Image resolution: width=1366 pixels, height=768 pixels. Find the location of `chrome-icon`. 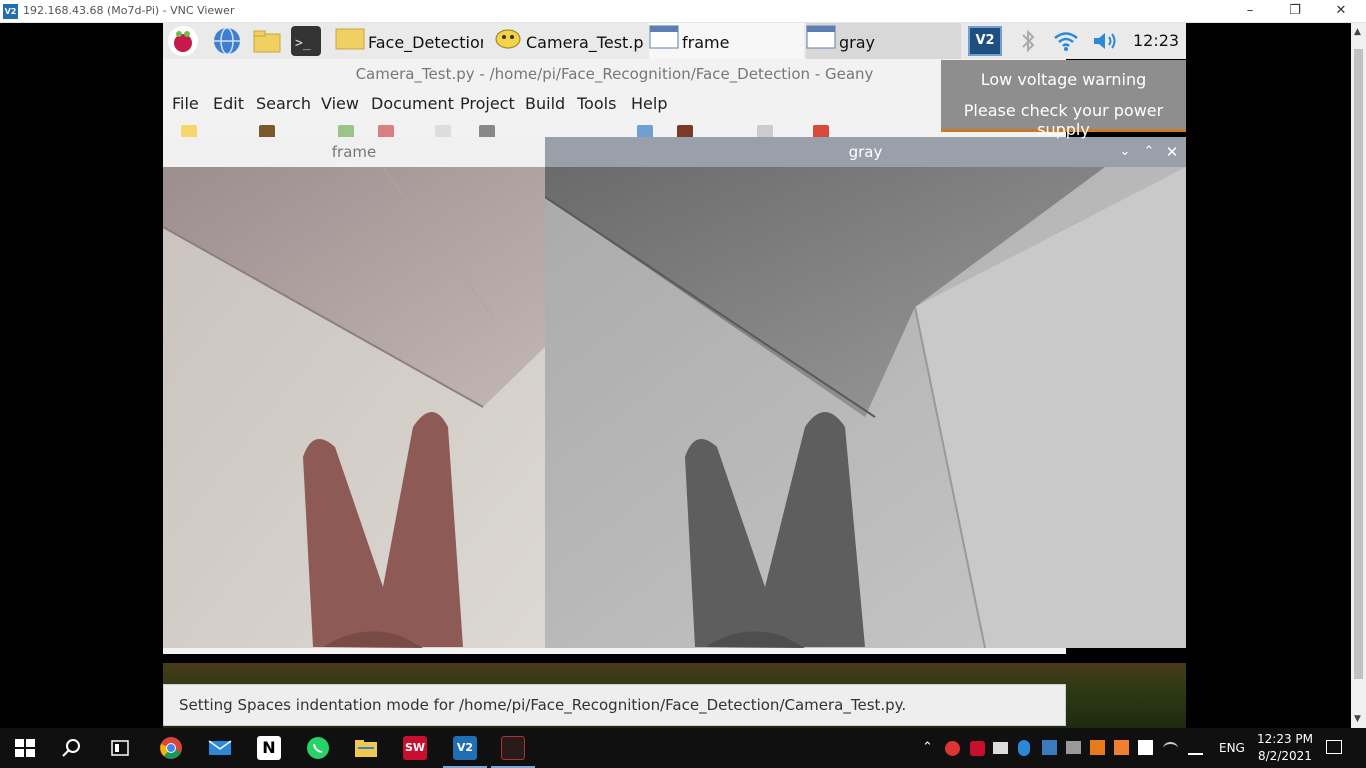

chrome-icon is located at coordinates (171, 748).